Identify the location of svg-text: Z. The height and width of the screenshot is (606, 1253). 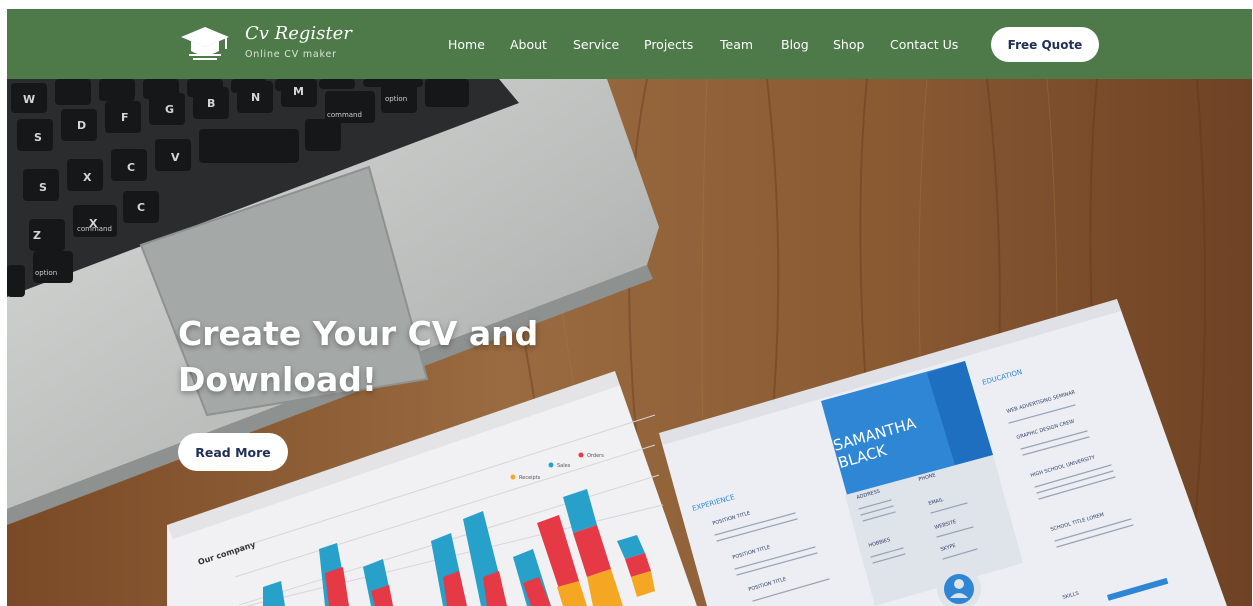
(37, 235).